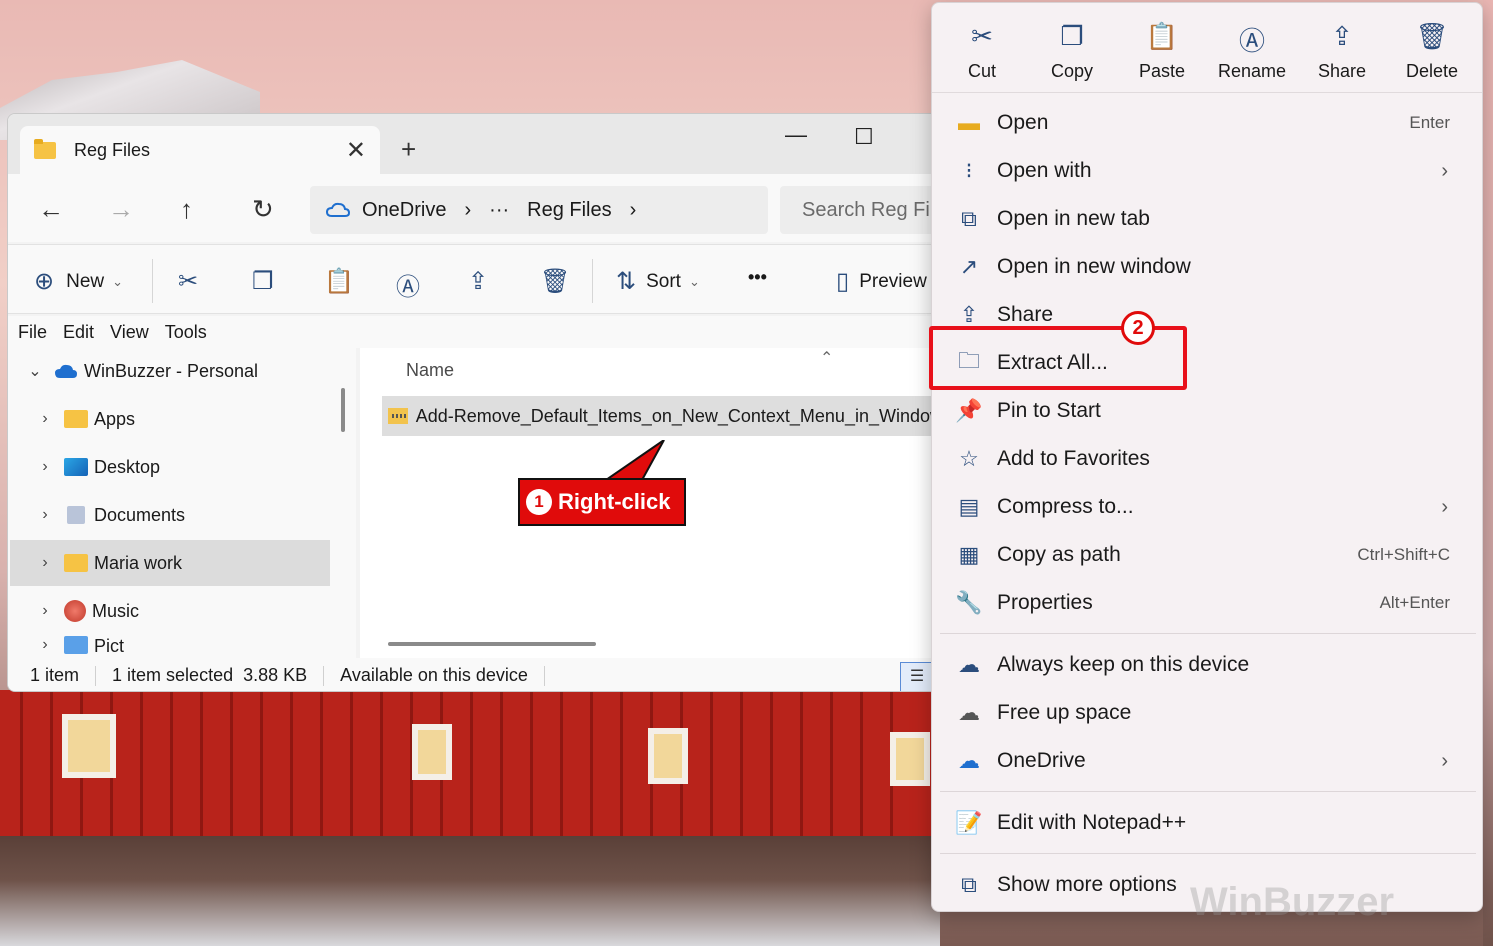 This screenshot has height=946, width=1493. I want to click on close-tab-icon: ✕, so click(356, 150).